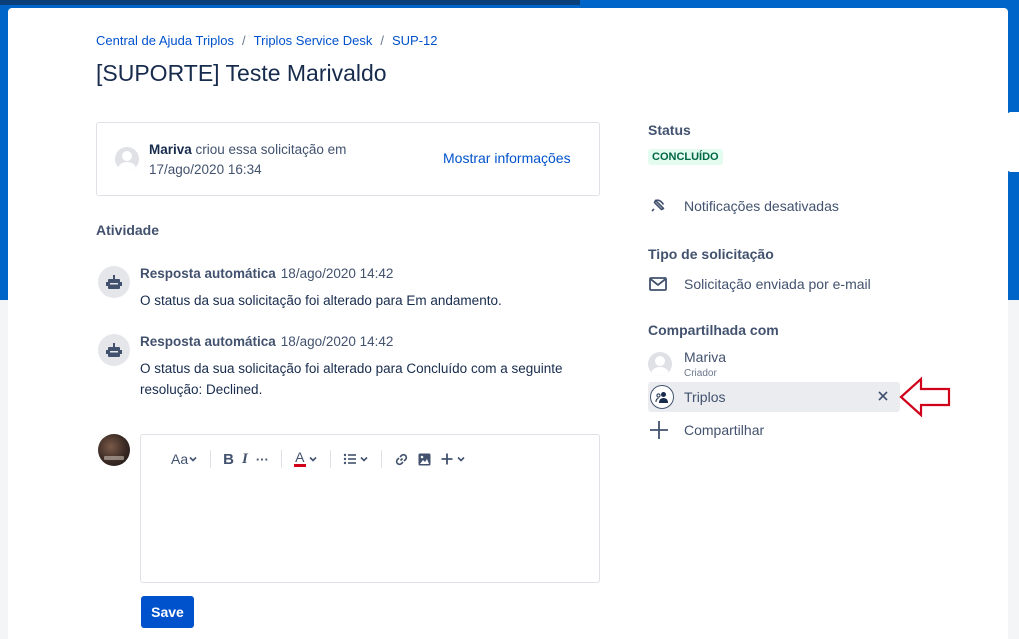 Image resolution: width=1019 pixels, height=639 pixels. Describe the element at coordinates (777, 284) in the screenshot. I see `request-type-value: Solicitação enviada por e-mail` at that location.